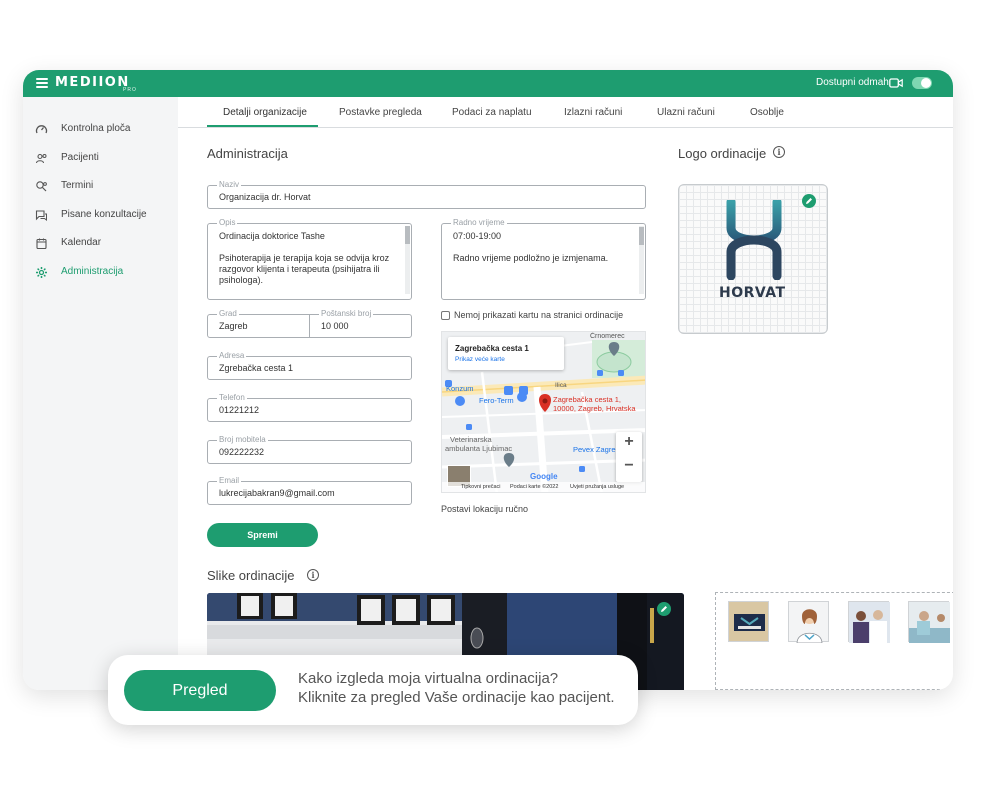  Describe the element at coordinates (641, 260) in the screenshot. I see `working-hours-scrollbar` at that location.